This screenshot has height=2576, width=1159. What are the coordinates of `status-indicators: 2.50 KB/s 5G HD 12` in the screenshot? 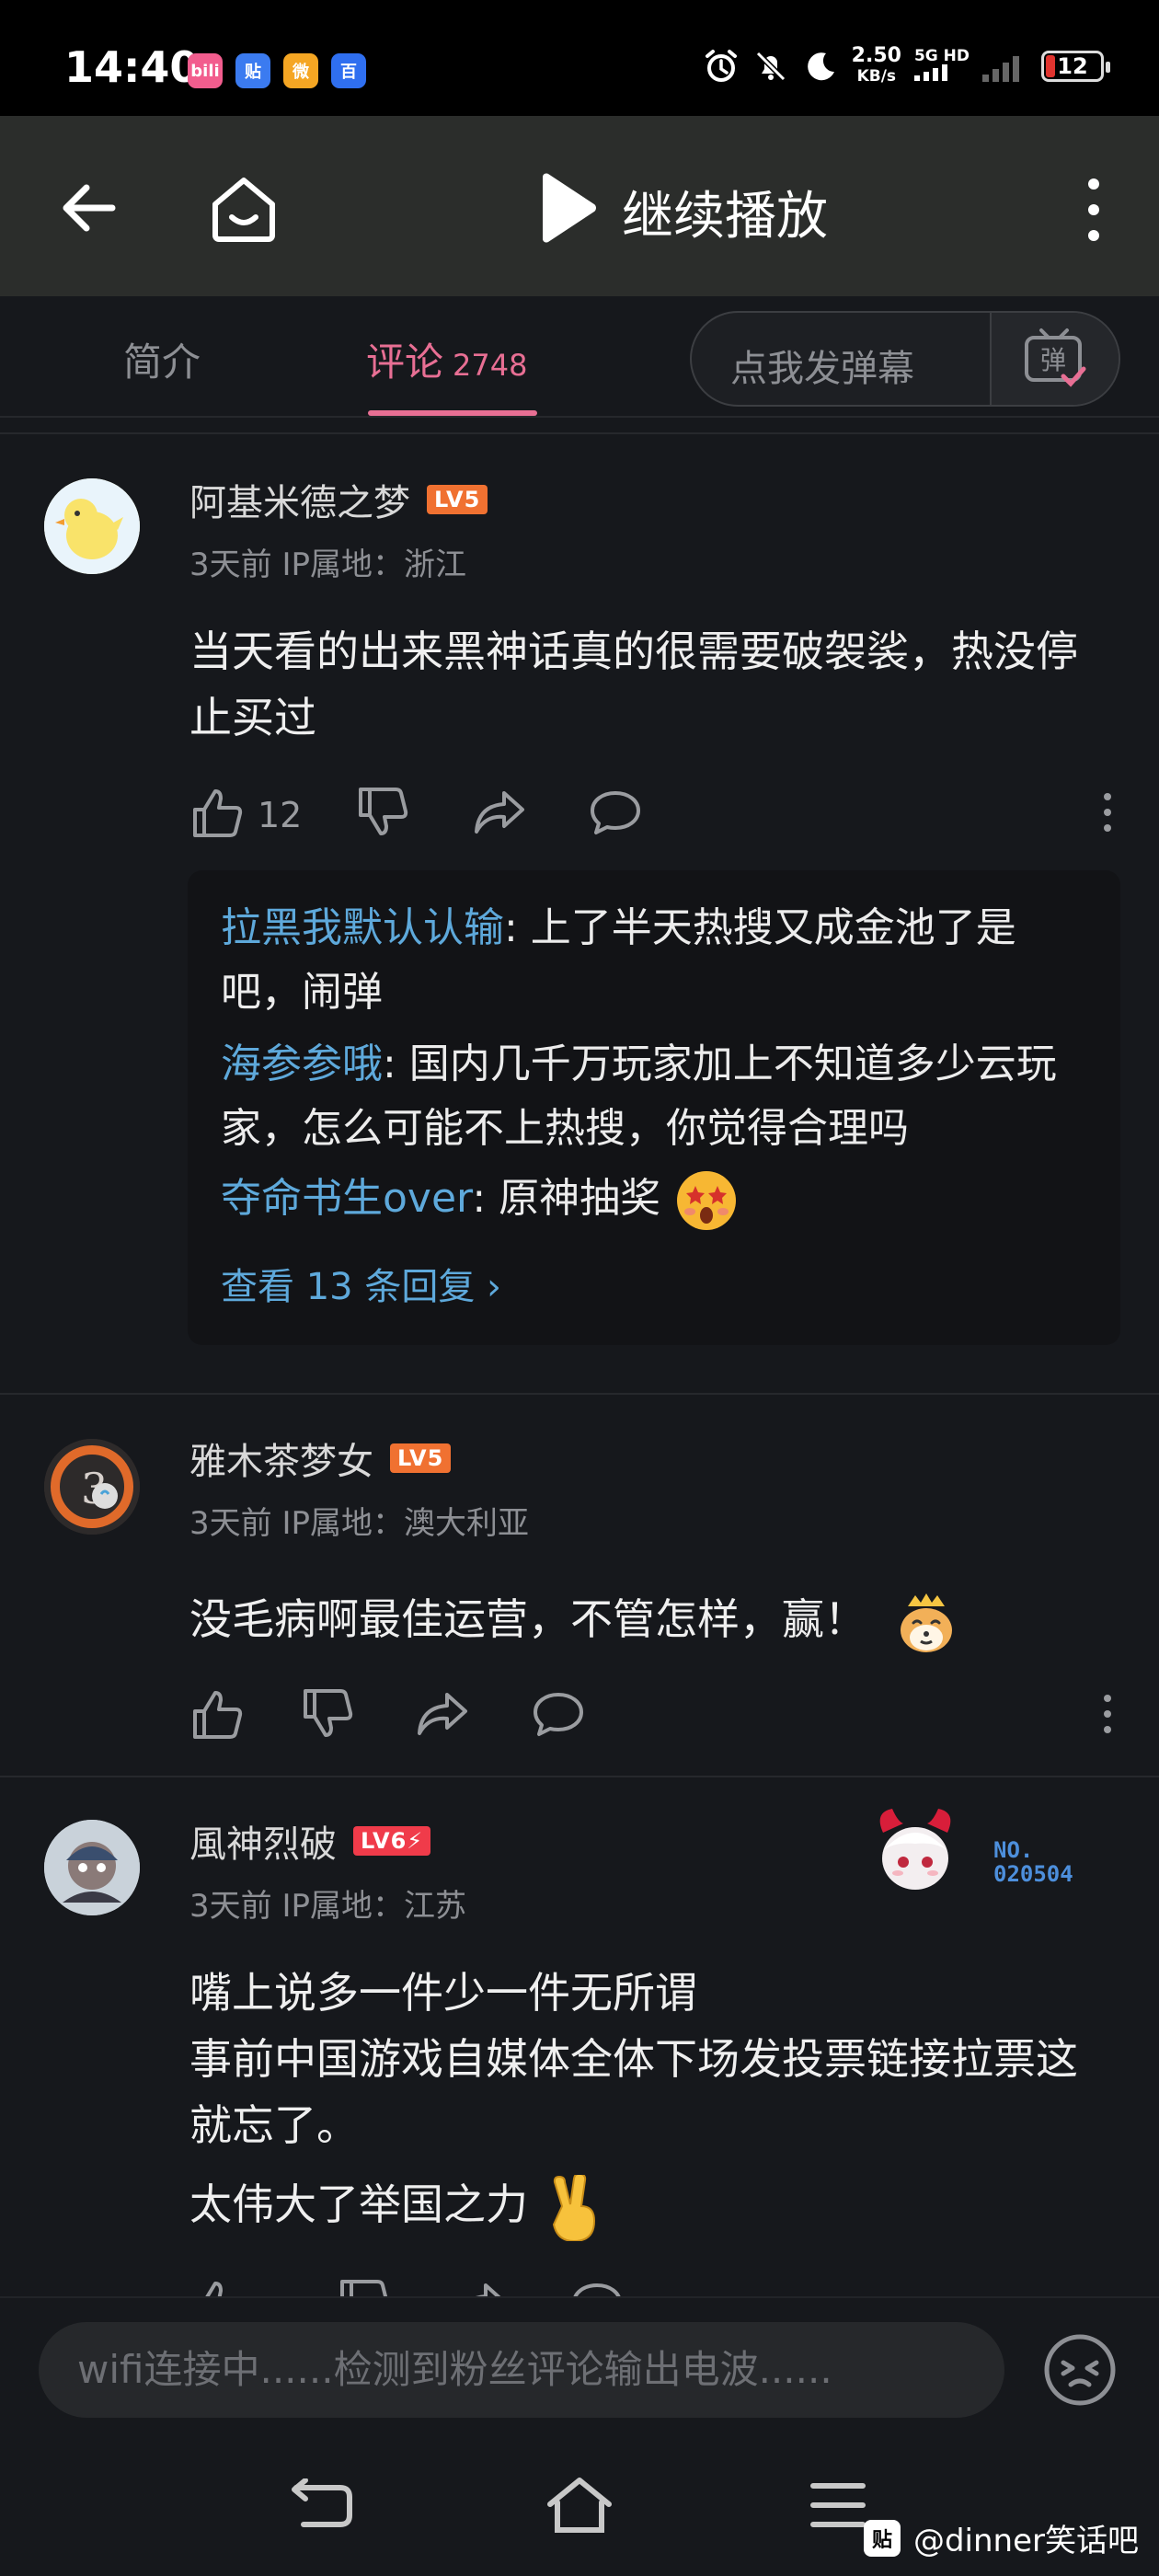 It's located at (906, 65).